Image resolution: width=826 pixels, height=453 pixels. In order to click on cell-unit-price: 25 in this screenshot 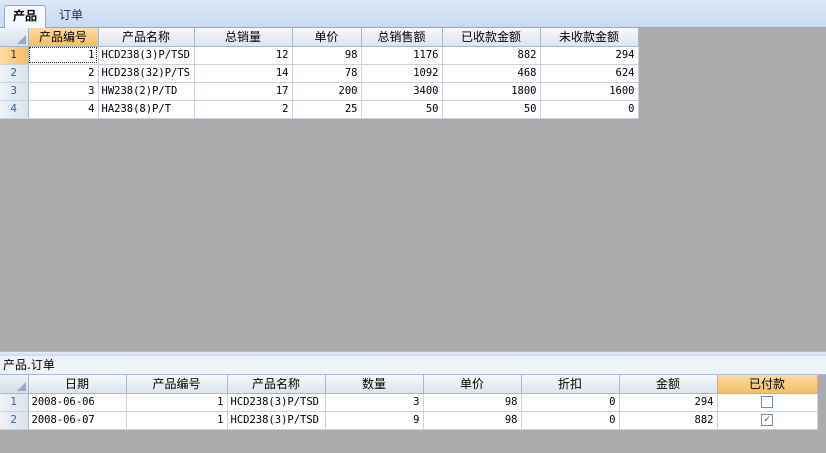, I will do `click(327, 109)`.